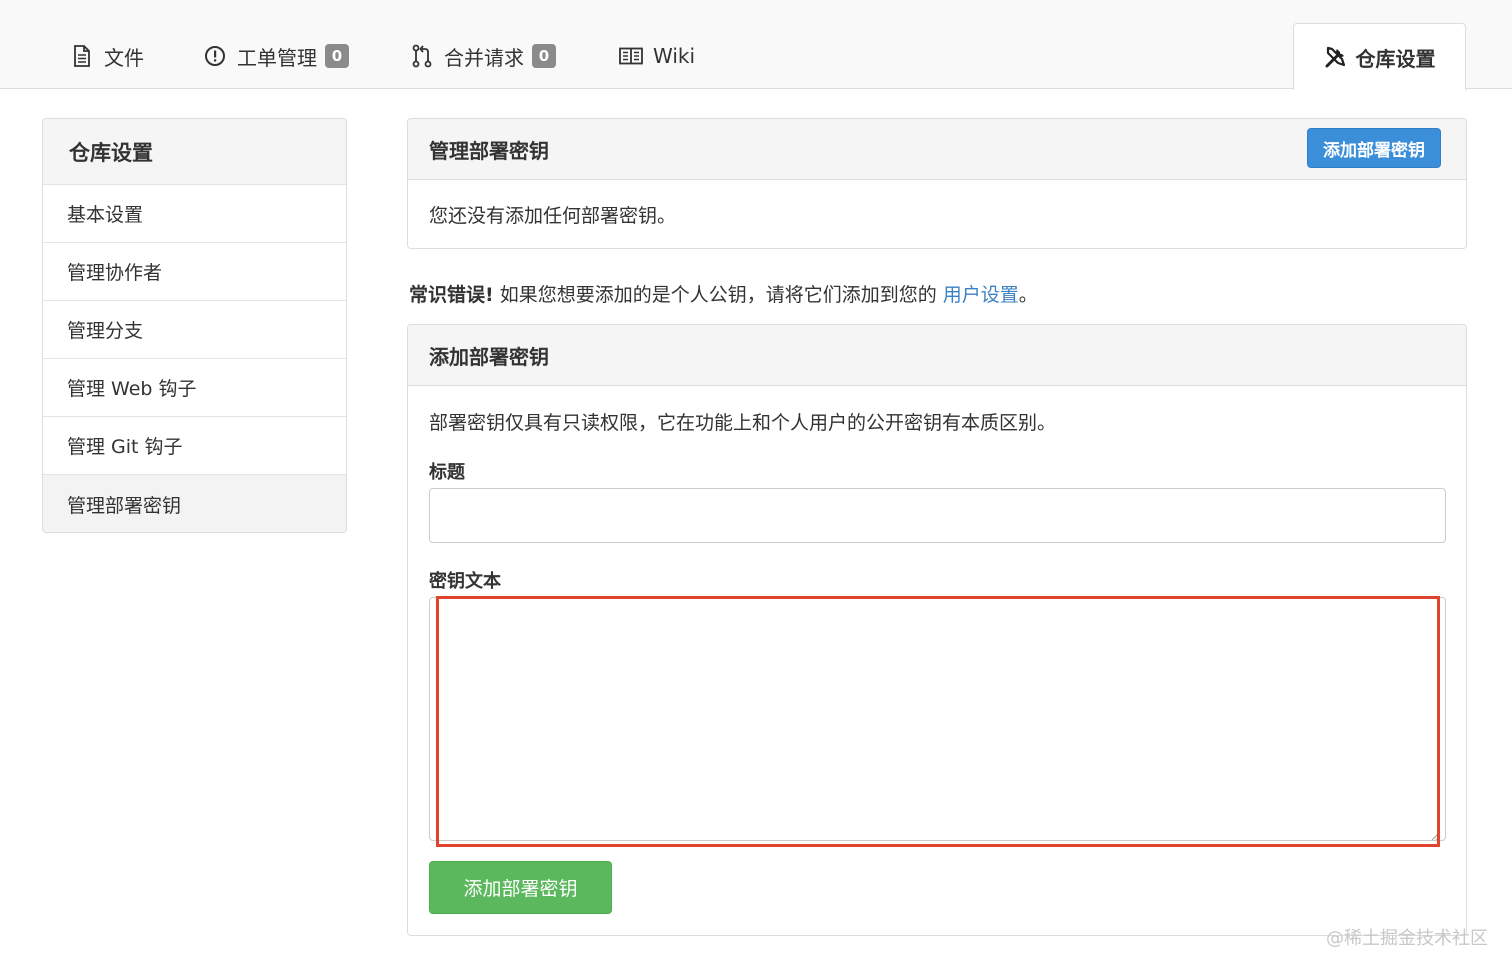 Image resolution: width=1512 pixels, height=972 pixels. I want to click on tab-wiki-label: Wiki, so click(674, 56).